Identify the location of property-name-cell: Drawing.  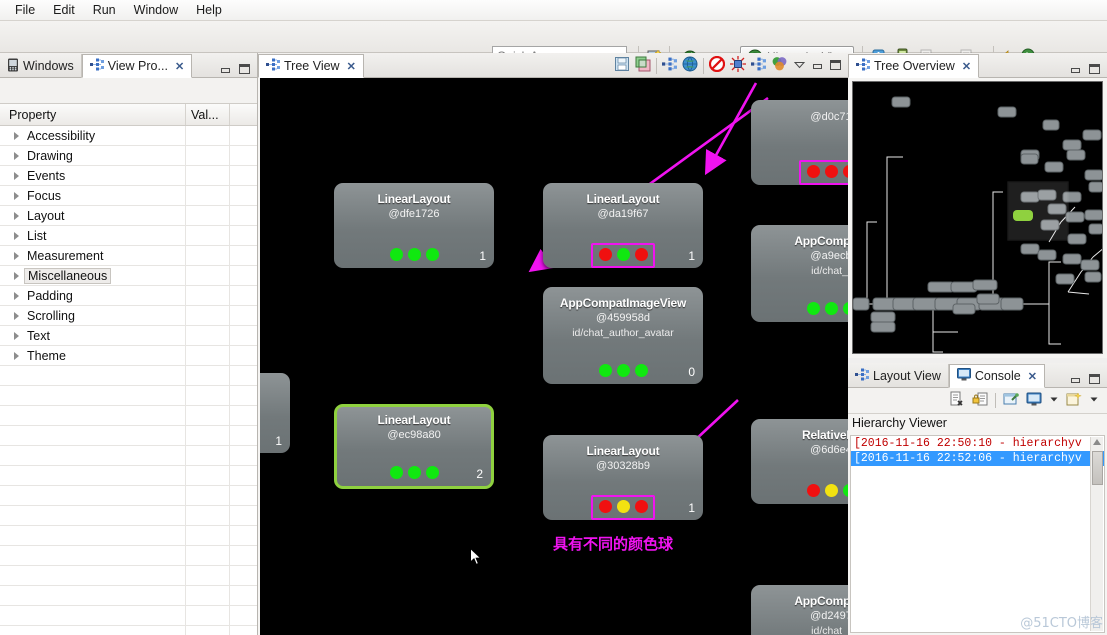
(93, 155).